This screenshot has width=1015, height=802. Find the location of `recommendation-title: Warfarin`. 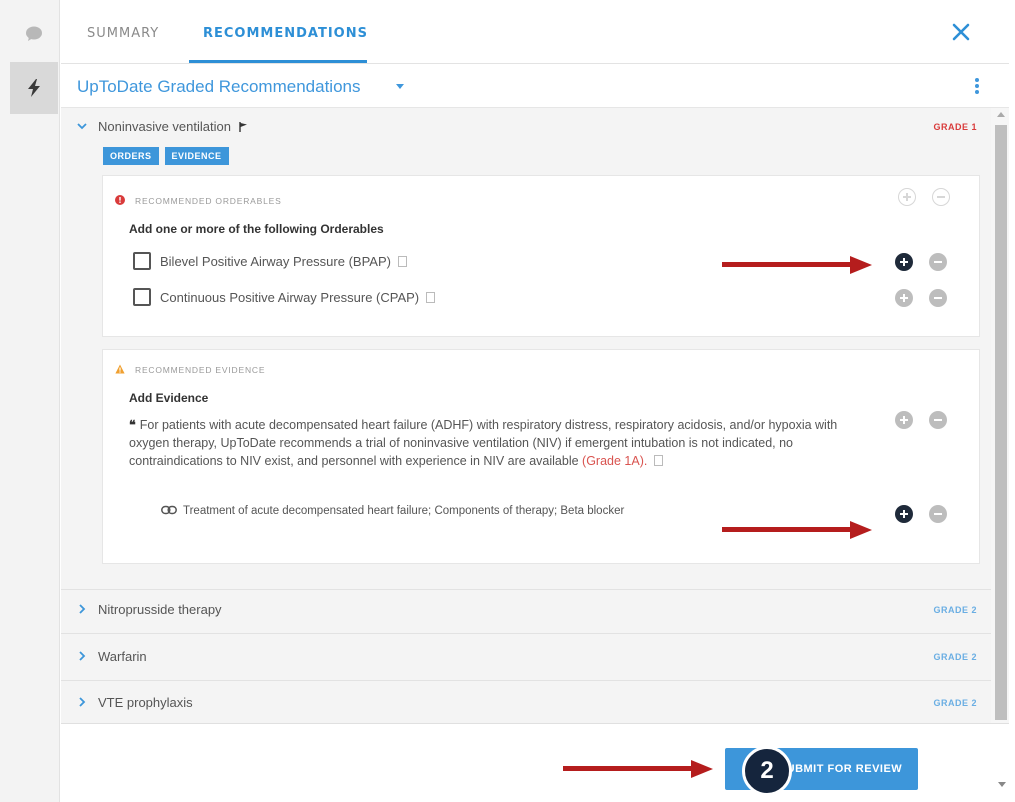

recommendation-title: Warfarin is located at coordinates (122, 656).